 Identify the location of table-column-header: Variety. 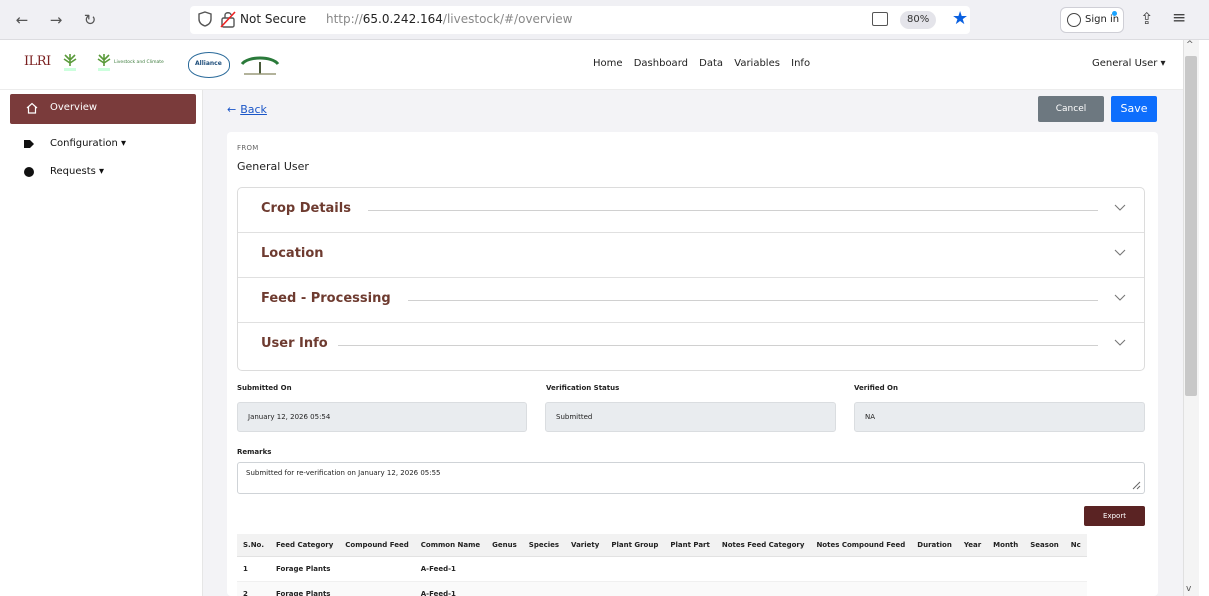
(585, 545).